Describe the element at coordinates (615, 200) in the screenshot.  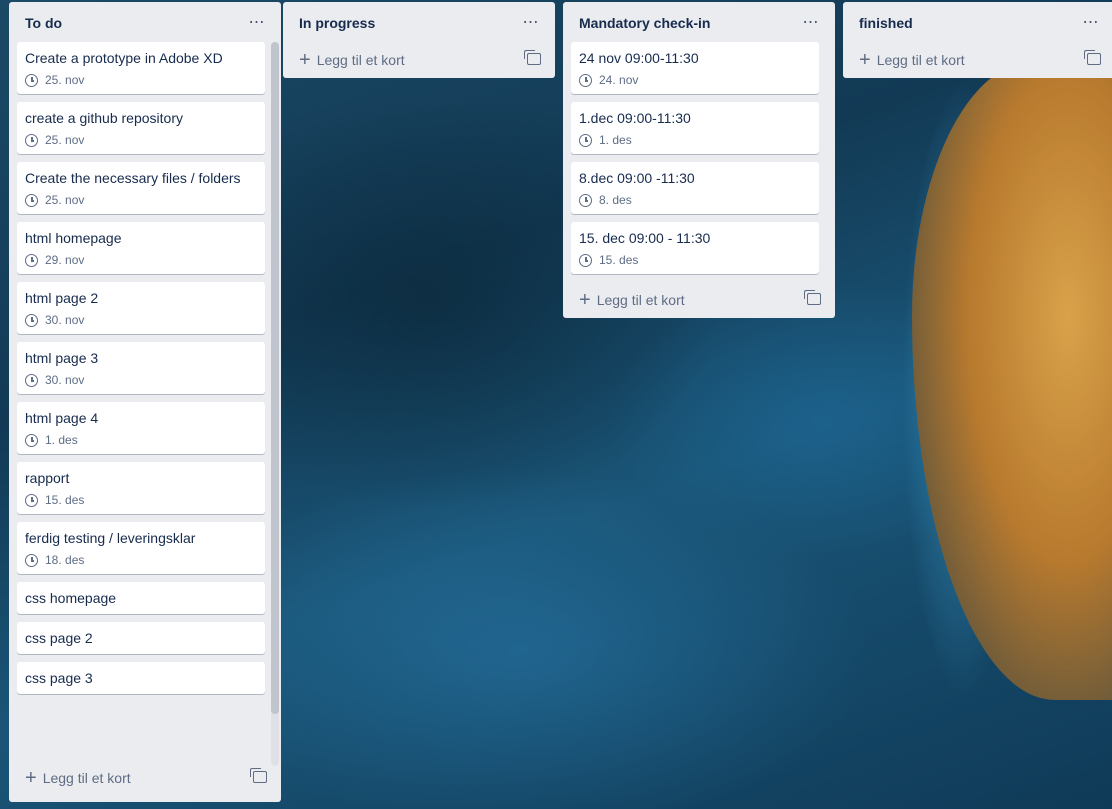
I see `due-date: 8. des` at that location.